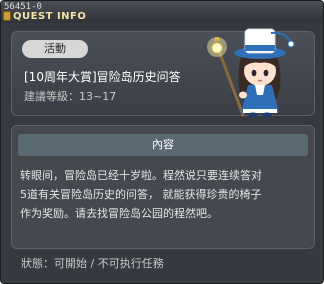  Describe the element at coordinates (141, 194) in the screenshot. I see `description-line: 5道有关冒险岛历史的问答， 就能获得珍贵的椅子` at that location.